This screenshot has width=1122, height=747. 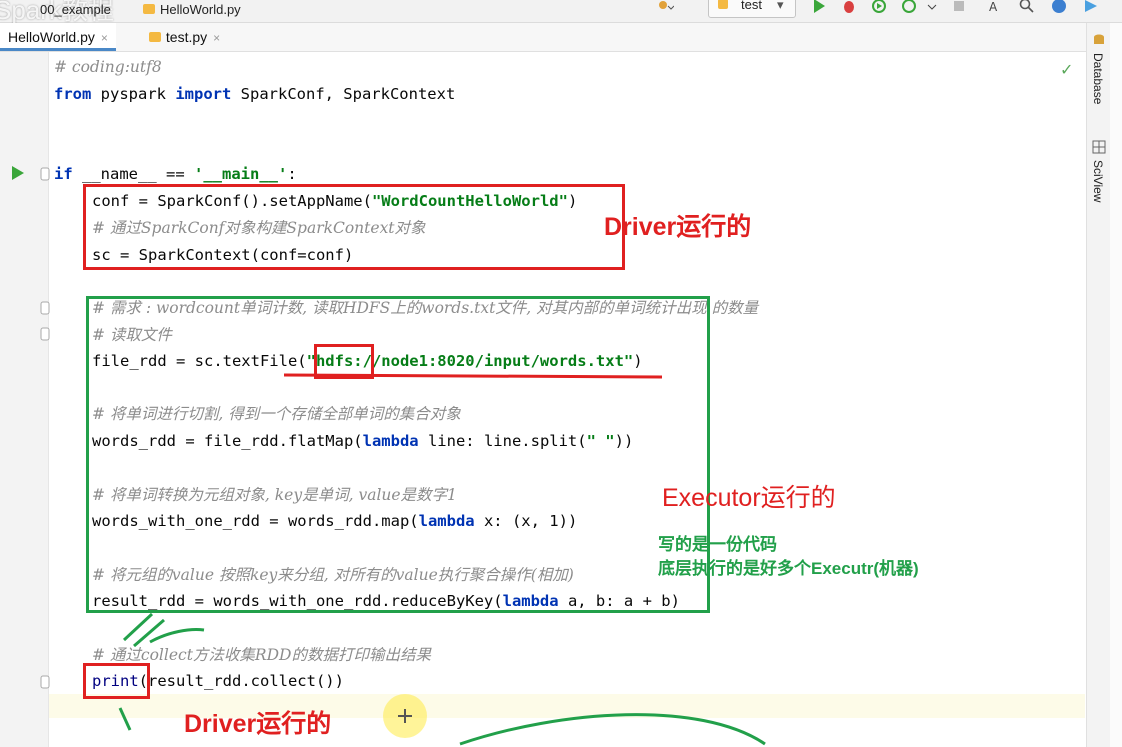 I want to click on driver-label-bottom: Driver运行的, so click(x=258, y=724).